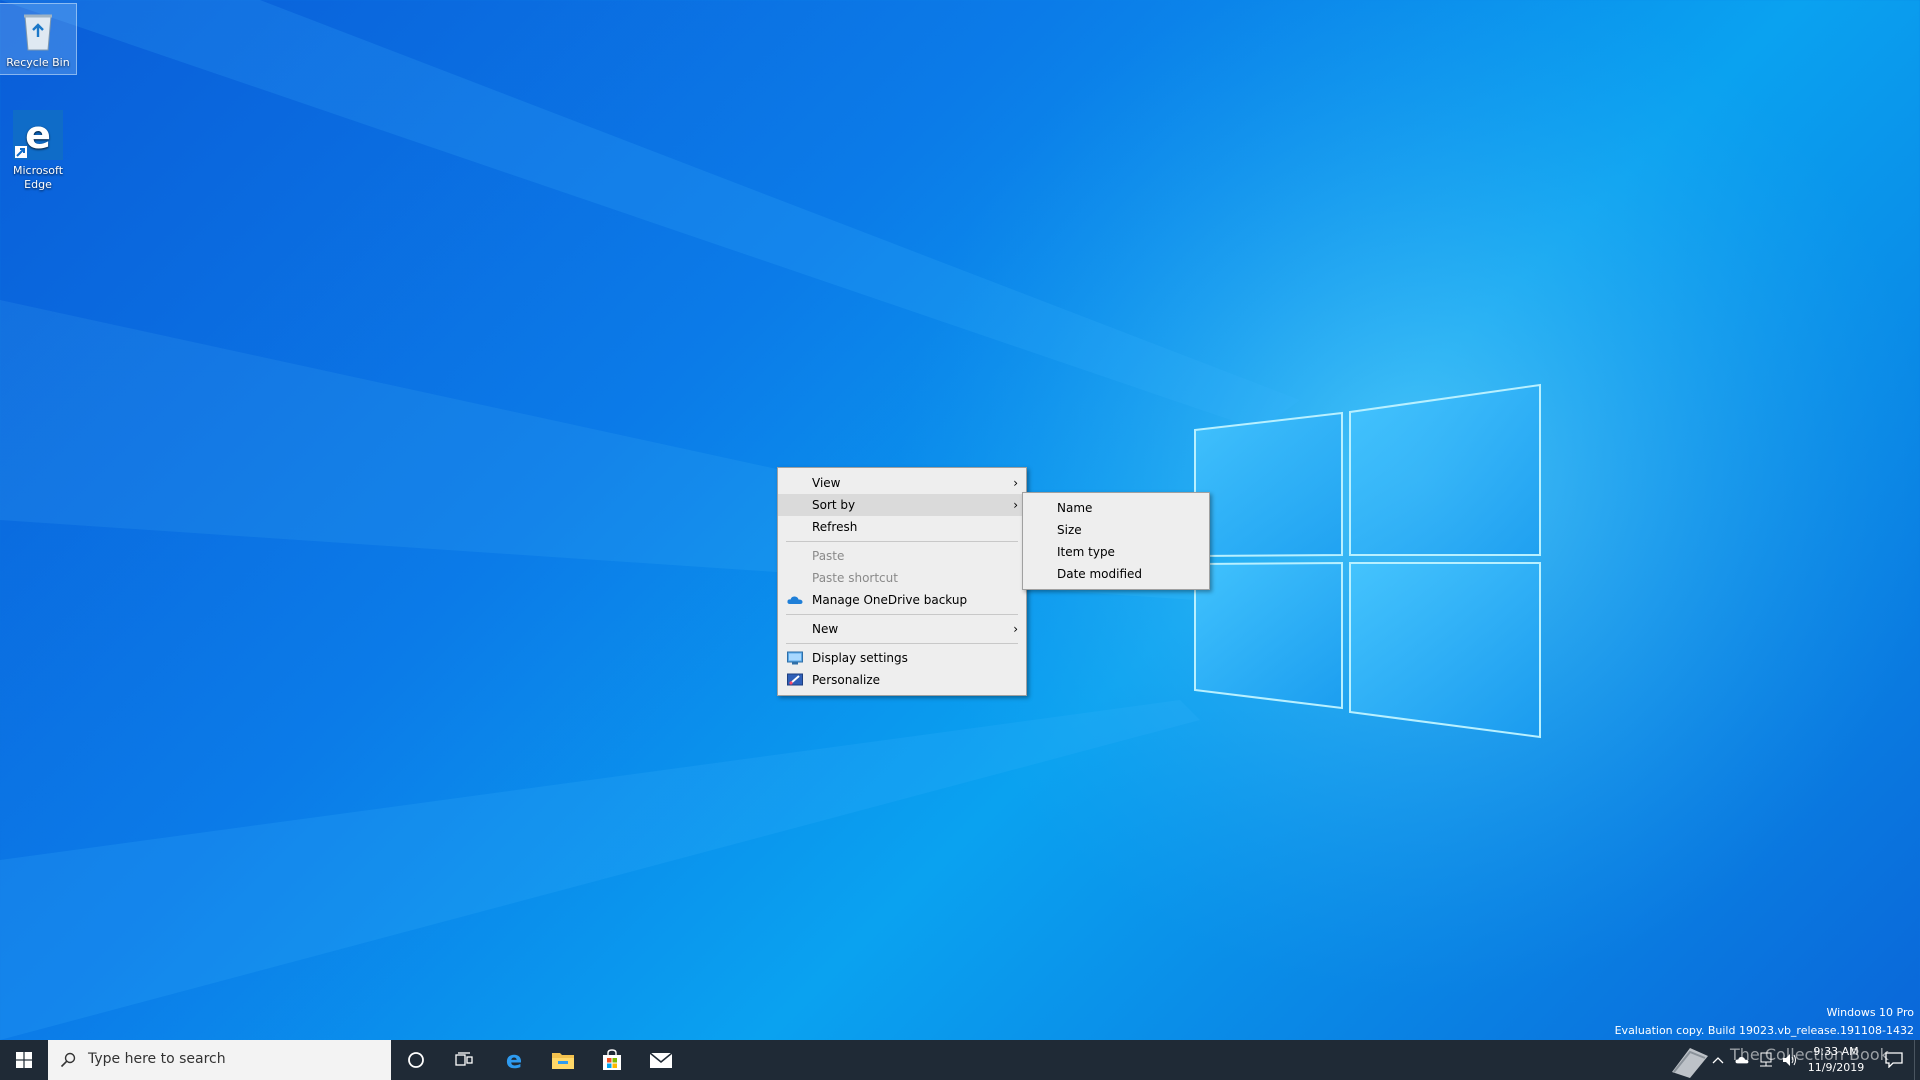 This screenshot has height=1080, width=1920. What do you see at coordinates (1075, 508) in the screenshot?
I see `menu-item-label: Name` at bounding box center [1075, 508].